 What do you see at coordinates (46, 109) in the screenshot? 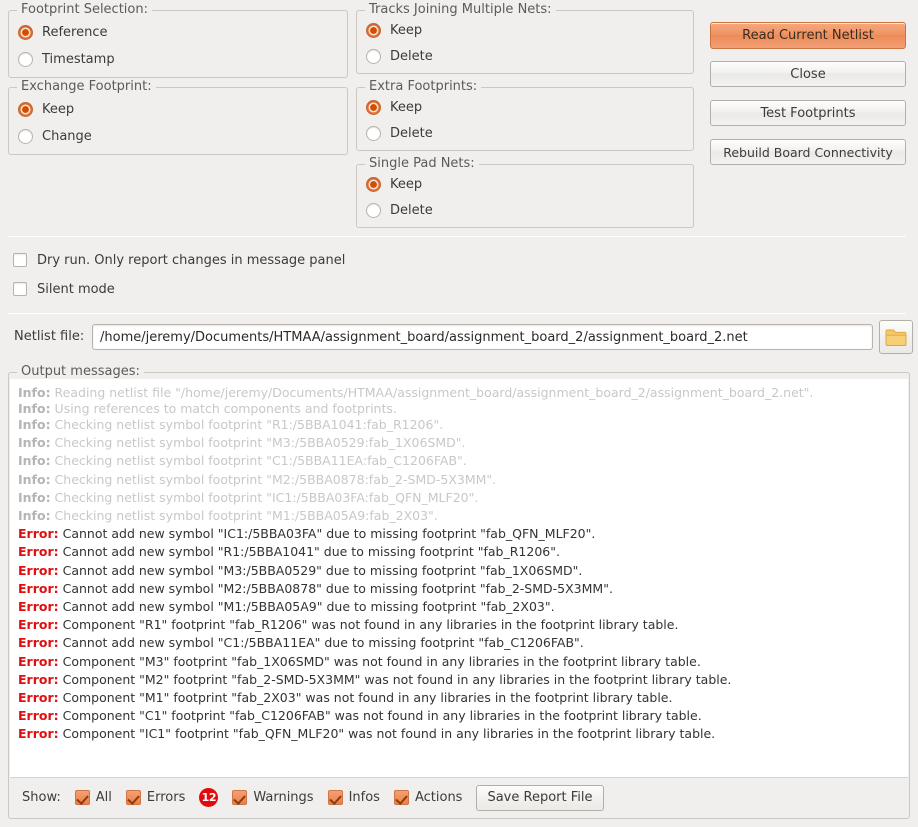
I see `radio-exchange-footprint-keep: Keep` at bounding box center [46, 109].